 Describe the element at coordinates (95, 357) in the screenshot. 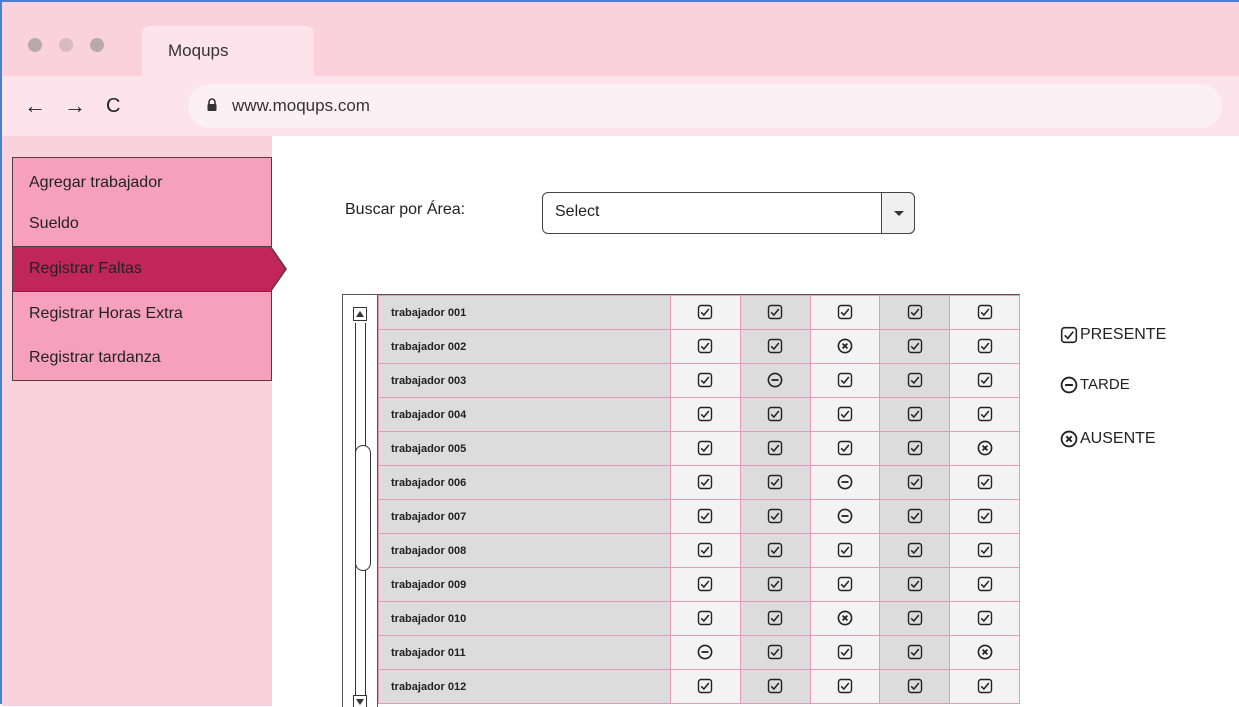

I see `sidebar-item-label: Registrar tardanza` at that location.